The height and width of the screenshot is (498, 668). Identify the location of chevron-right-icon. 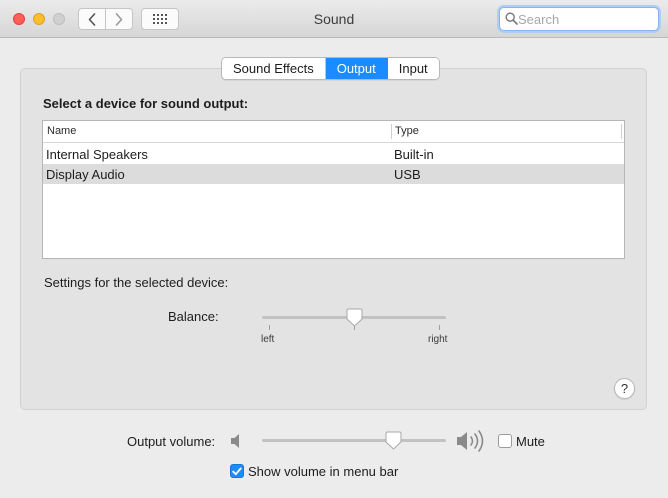
(119, 19).